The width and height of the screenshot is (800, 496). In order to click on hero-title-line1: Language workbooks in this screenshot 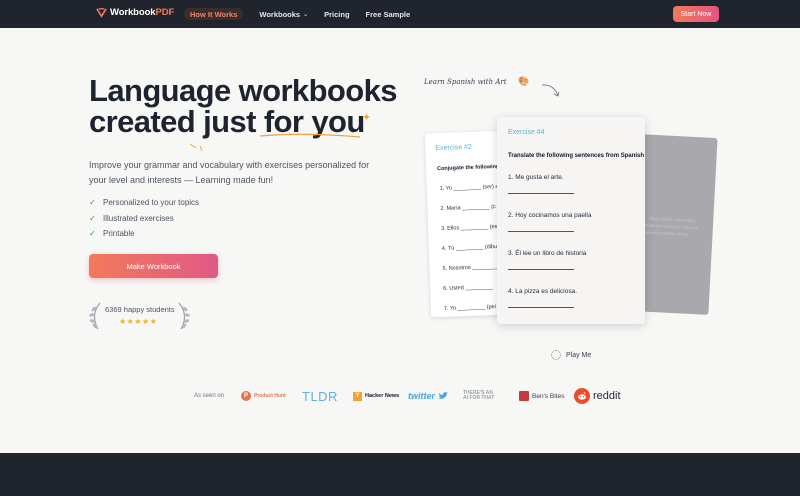, I will do `click(243, 90)`.